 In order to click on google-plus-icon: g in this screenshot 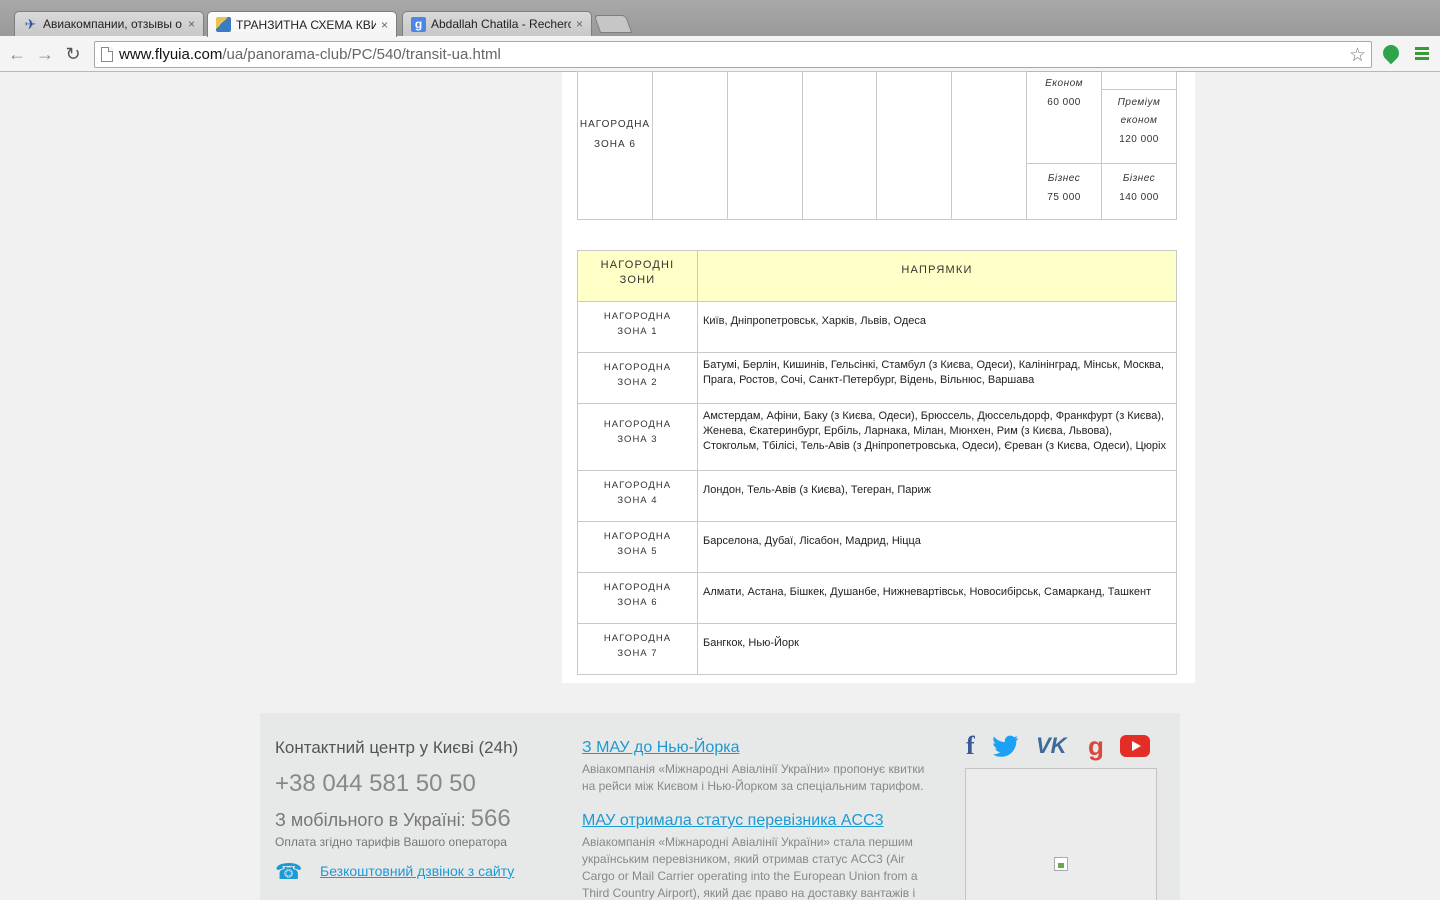, I will do `click(1096, 746)`.